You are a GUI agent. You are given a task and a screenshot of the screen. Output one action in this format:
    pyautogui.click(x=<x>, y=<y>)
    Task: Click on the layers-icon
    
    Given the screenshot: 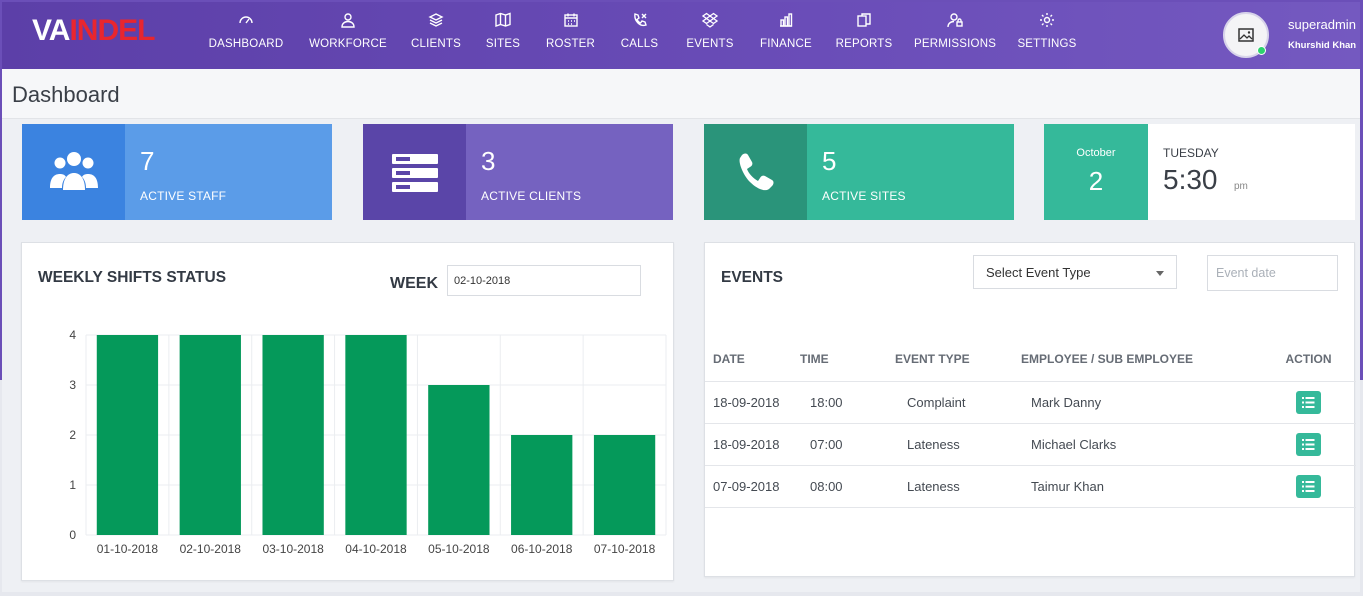 What is the action you would take?
    pyautogui.click(x=436, y=23)
    